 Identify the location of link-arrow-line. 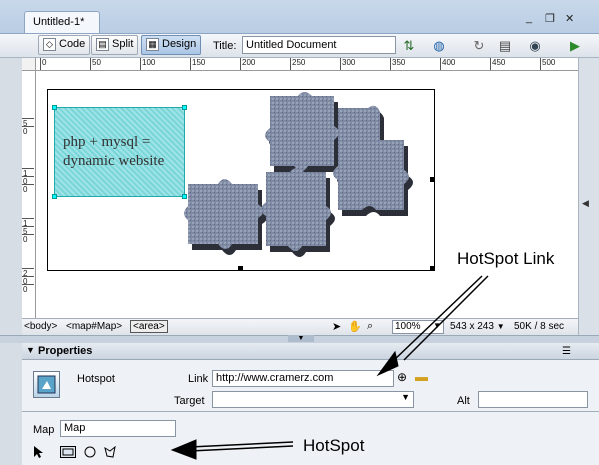
(437, 319).